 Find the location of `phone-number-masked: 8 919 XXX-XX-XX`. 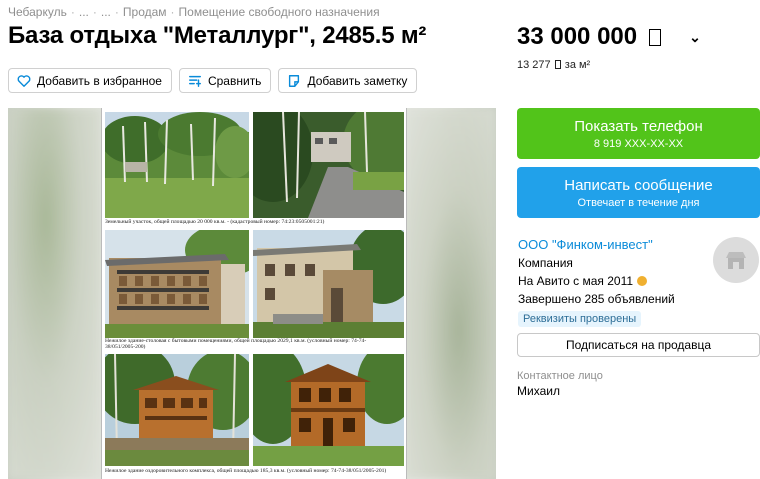

phone-number-masked: 8 919 XXX-XX-XX is located at coordinates (638, 144).